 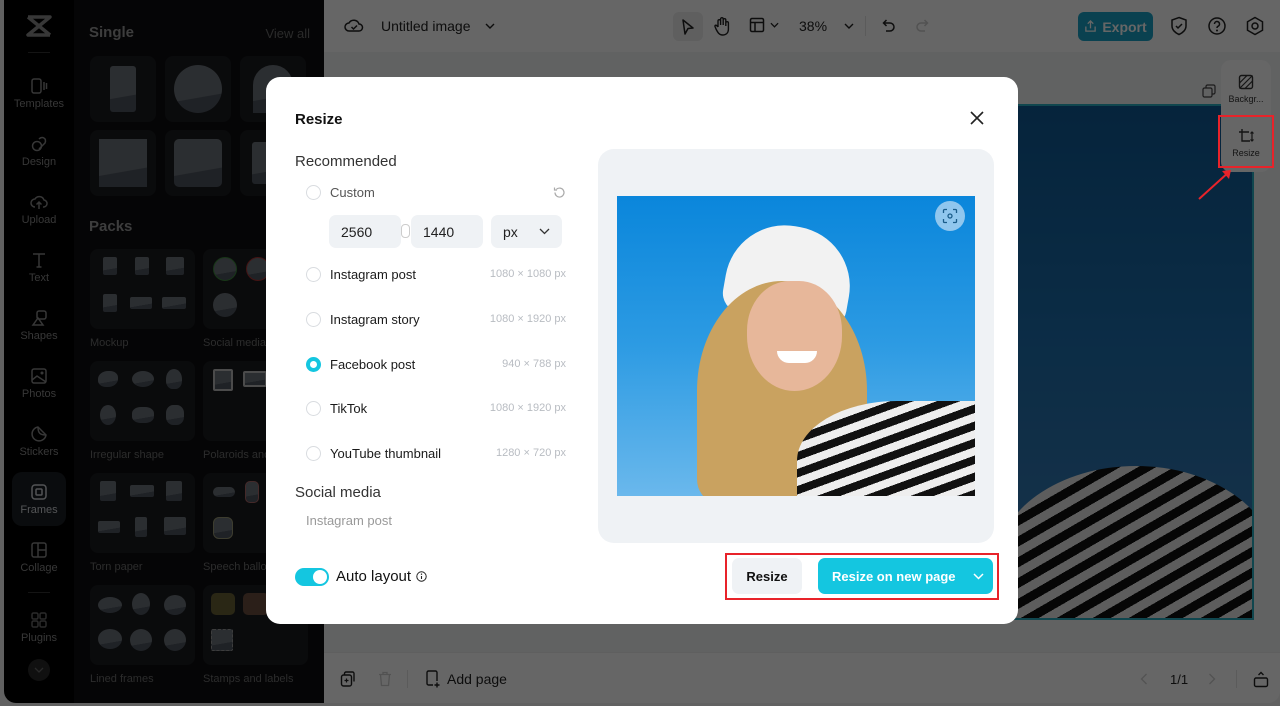 What do you see at coordinates (436, 364) in the screenshot?
I see `preset-option-facebook-post: Facebook post 940 × 788 px` at bounding box center [436, 364].